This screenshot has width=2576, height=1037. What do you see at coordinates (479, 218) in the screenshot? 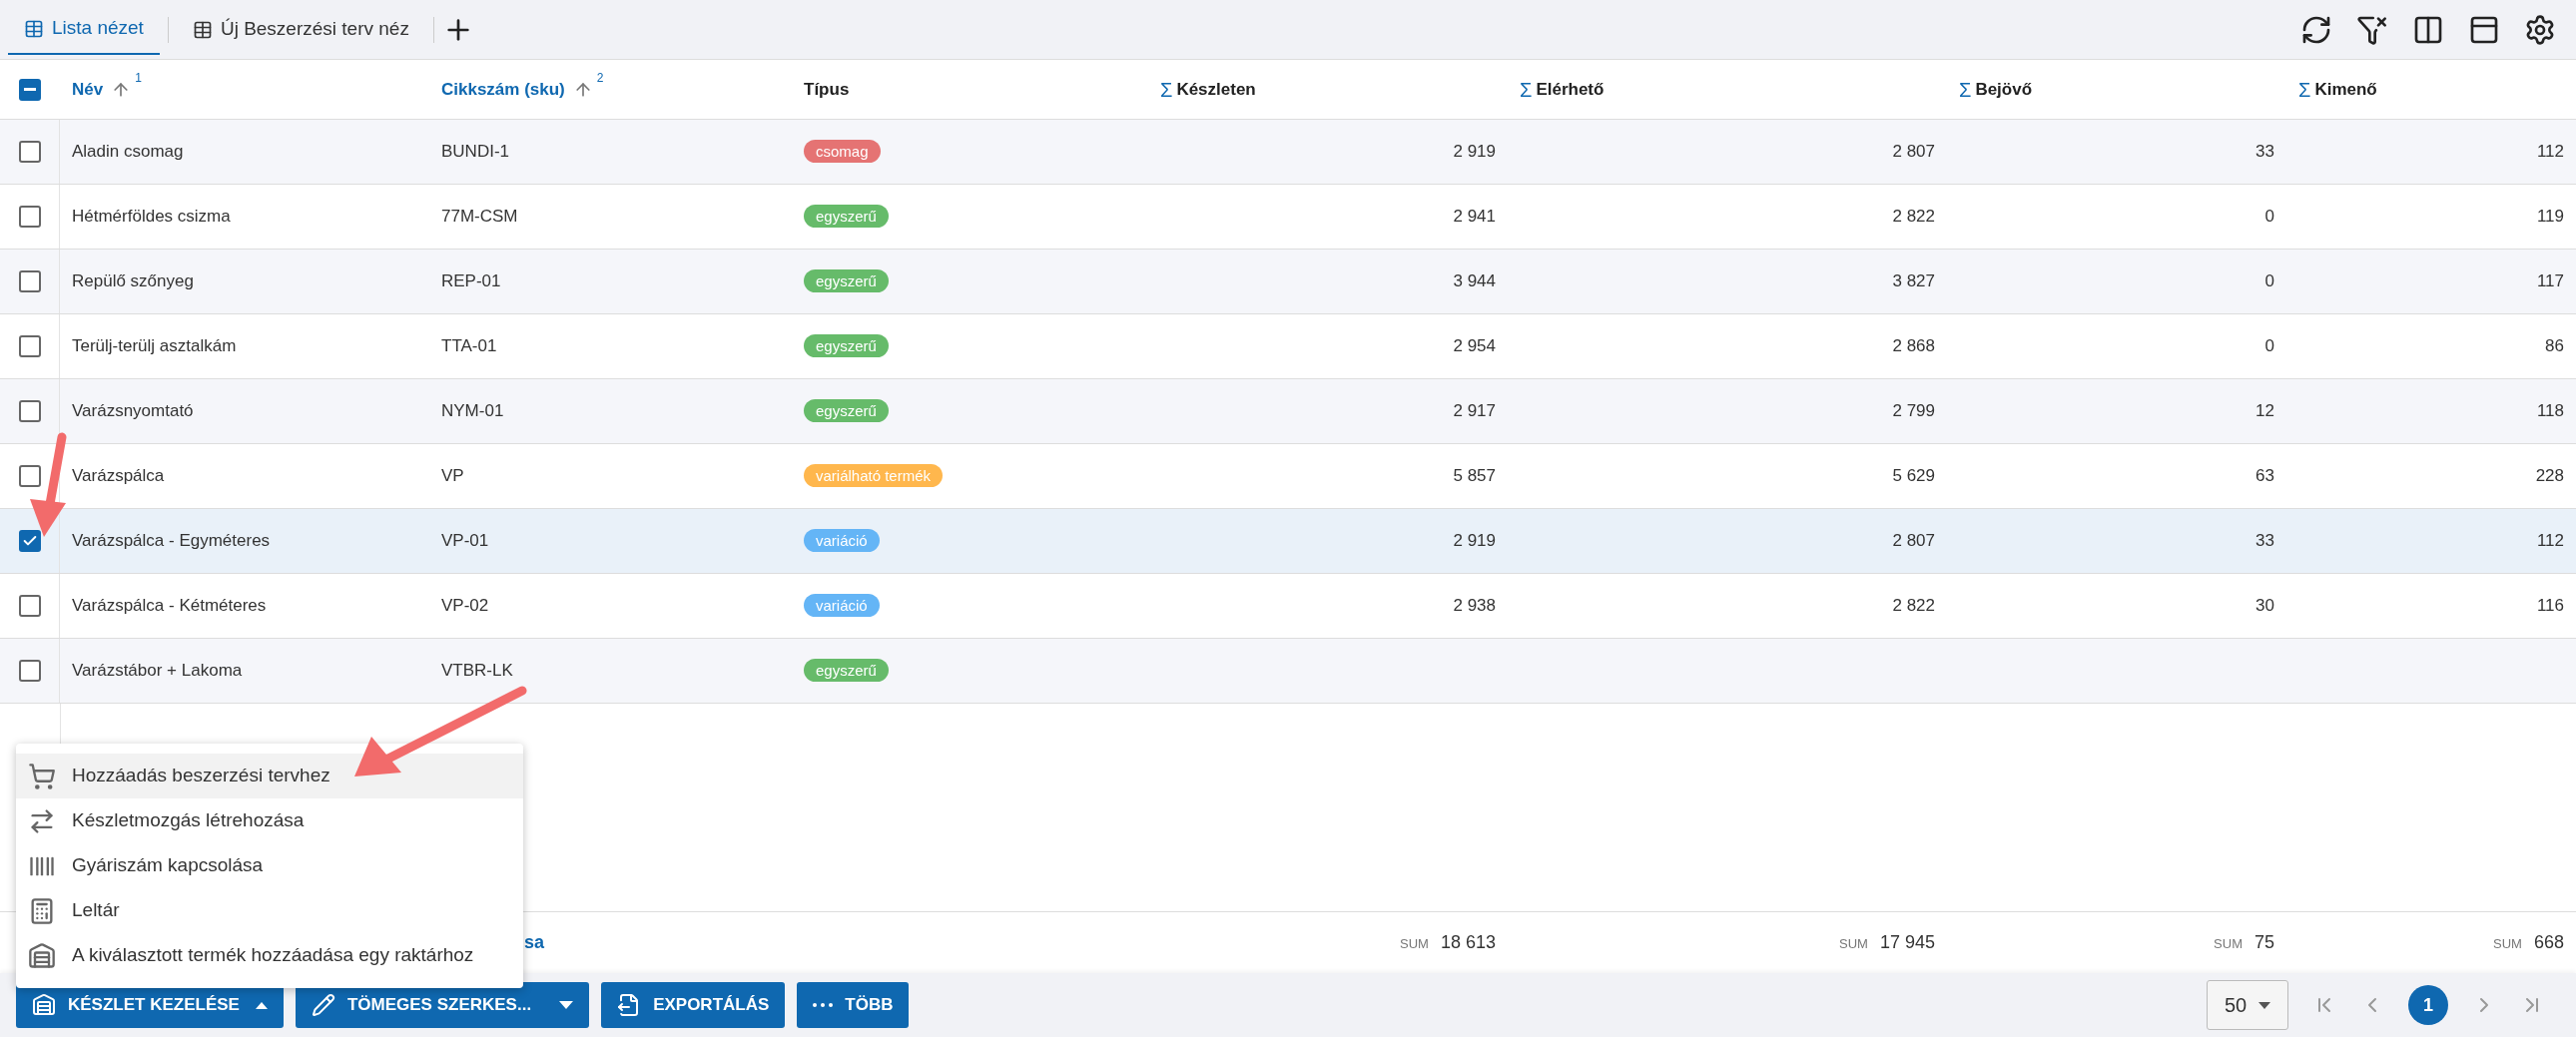
I see `table-cell-text: 77M-CSM` at bounding box center [479, 218].